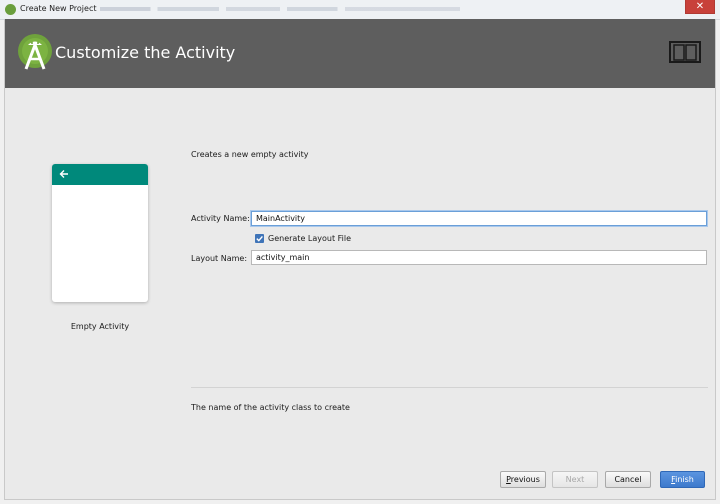 The height and width of the screenshot is (504, 720). Describe the element at coordinates (100, 174) in the screenshot. I see `preview-toolbar` at that location.